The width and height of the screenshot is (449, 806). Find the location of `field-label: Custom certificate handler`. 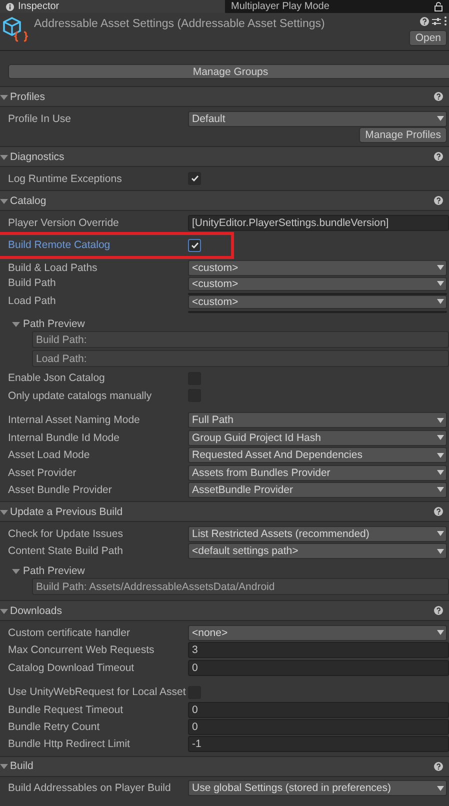

field-label: Custom certificate handler is located at coordinates (69, 632).